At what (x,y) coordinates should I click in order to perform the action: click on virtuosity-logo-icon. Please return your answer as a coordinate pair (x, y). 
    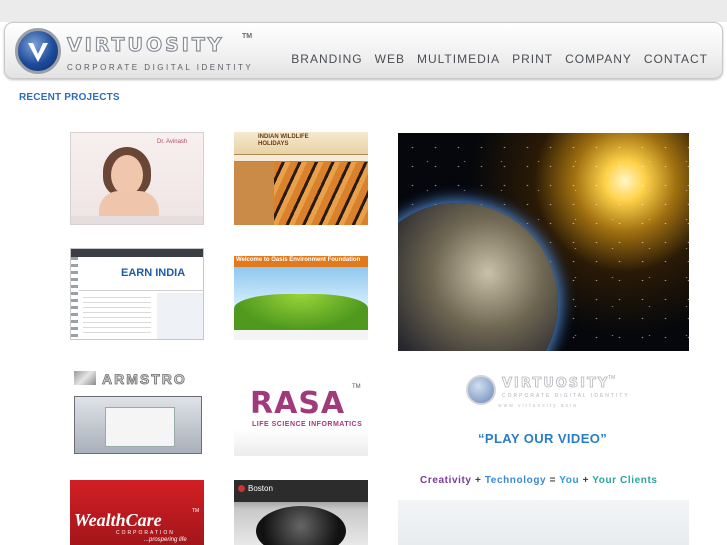
    Looking at the image, I should click on (38, 51).